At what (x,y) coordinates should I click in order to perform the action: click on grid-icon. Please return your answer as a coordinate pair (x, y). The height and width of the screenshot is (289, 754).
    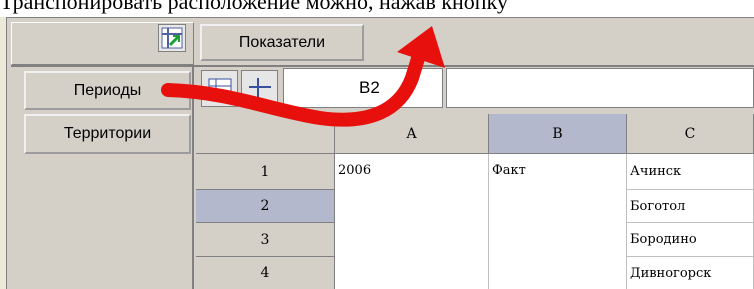
    Looking at the image, I should click on (219, 88).